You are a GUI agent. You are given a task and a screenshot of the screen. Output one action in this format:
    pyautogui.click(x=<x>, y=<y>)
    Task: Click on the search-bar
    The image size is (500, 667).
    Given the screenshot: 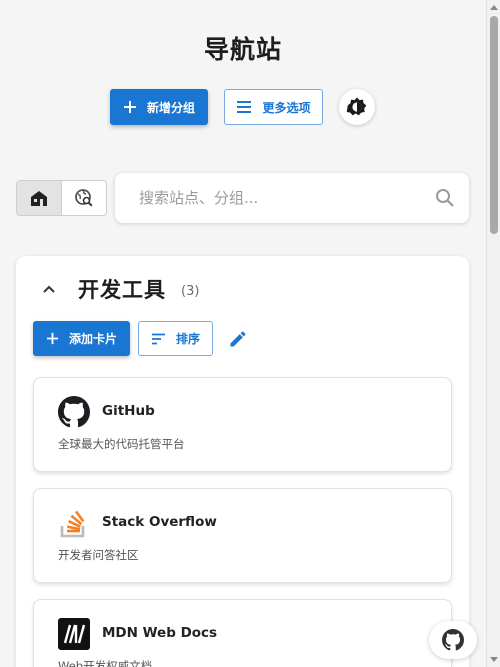 What is the action you would take?
    pyautogui.click(x=292, y=198)
    